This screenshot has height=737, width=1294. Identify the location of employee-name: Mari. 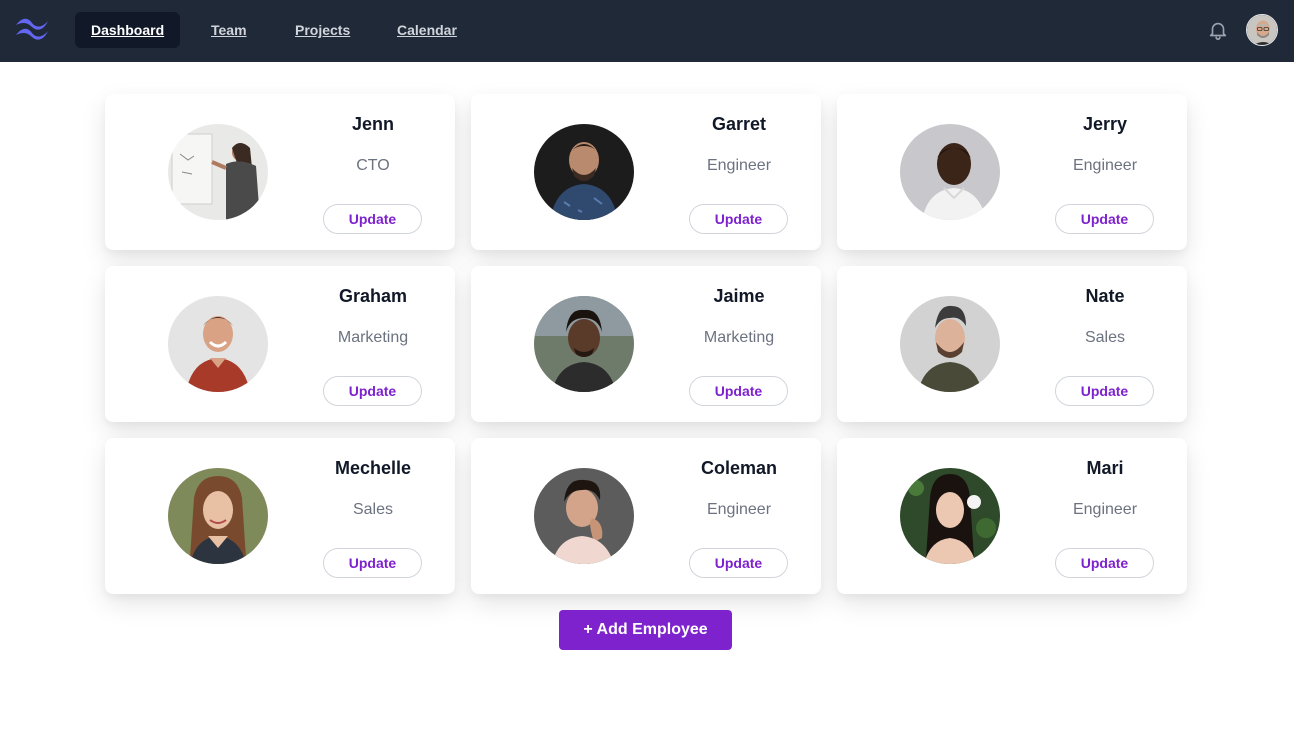
(1105, 468).